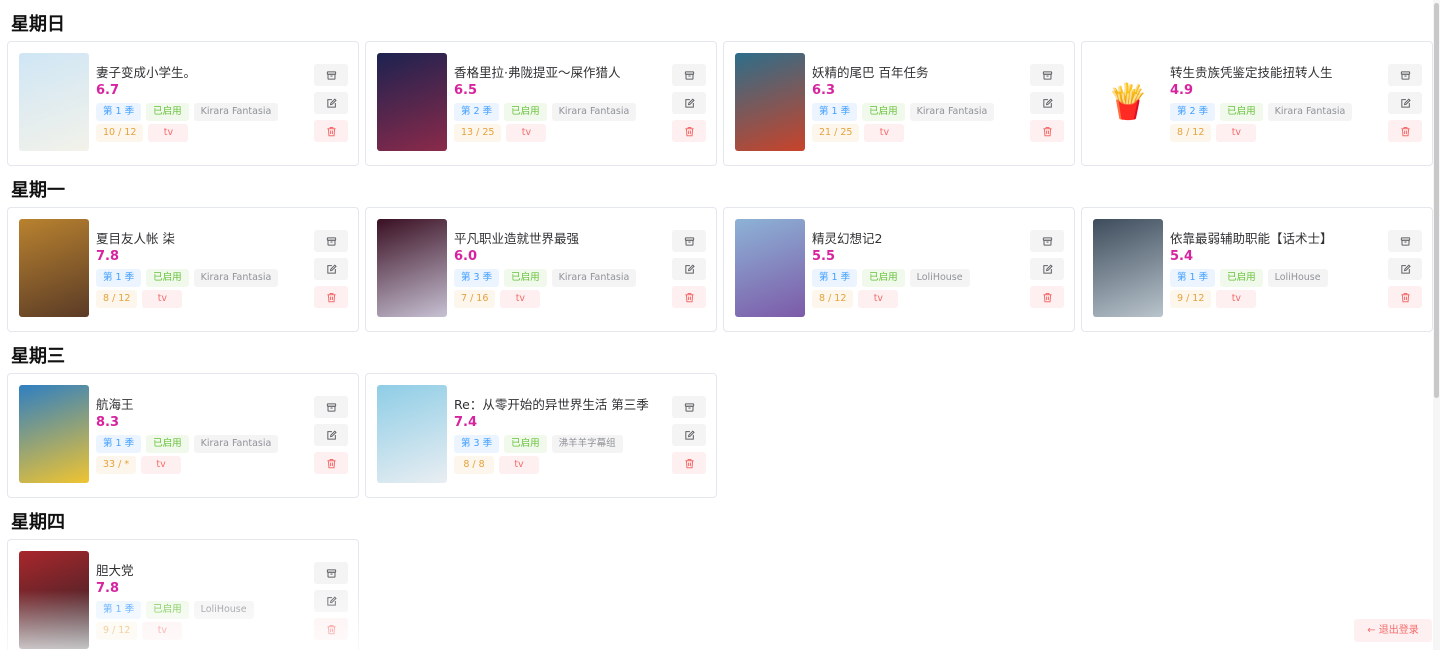 The image size is (1440, 650). I want to click on tag-row: 8 / 12 tv, so click(202, 299).